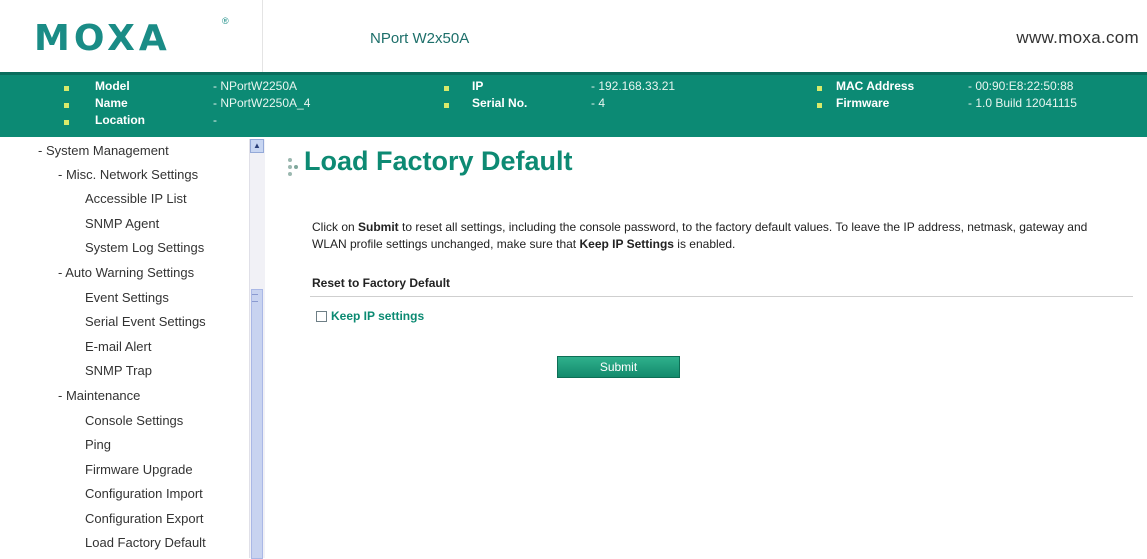 This screenshot has height=559, width=1147. I want to click on product-name: NPort W2x50A, so click(420, 38).